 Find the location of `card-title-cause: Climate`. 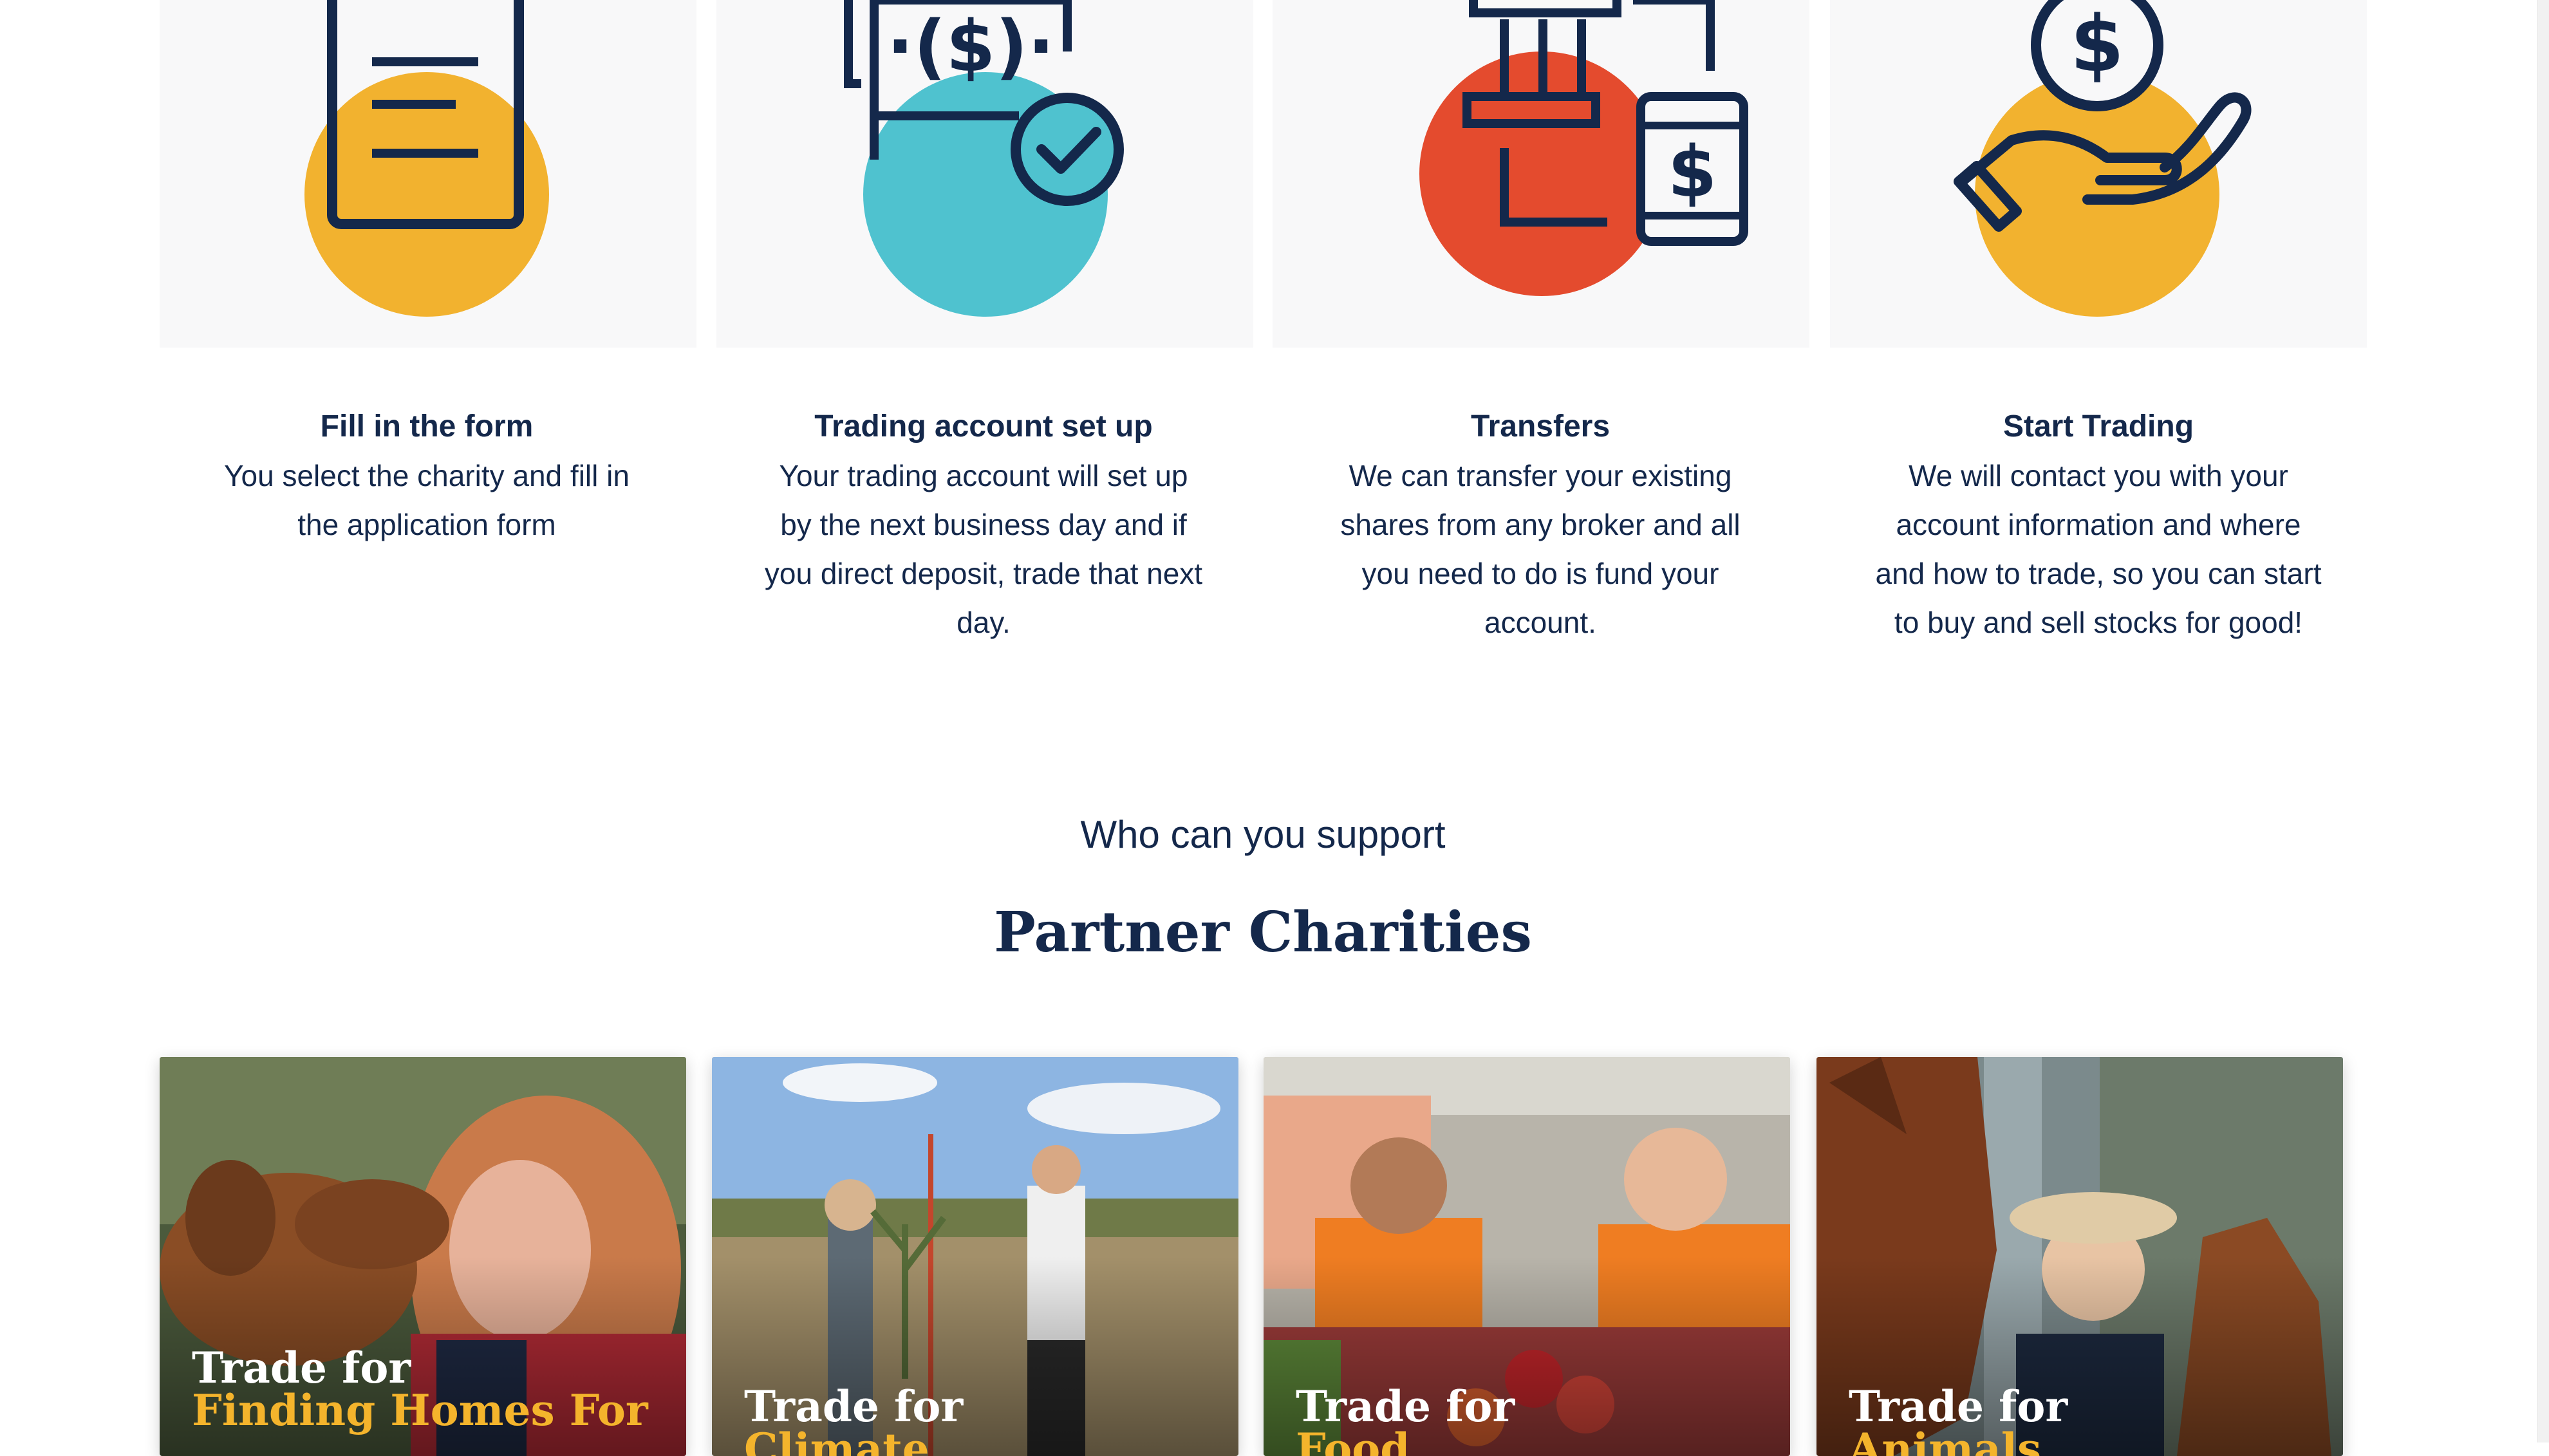

card-title-cause: Climate is located at coordinates (836, 1440).